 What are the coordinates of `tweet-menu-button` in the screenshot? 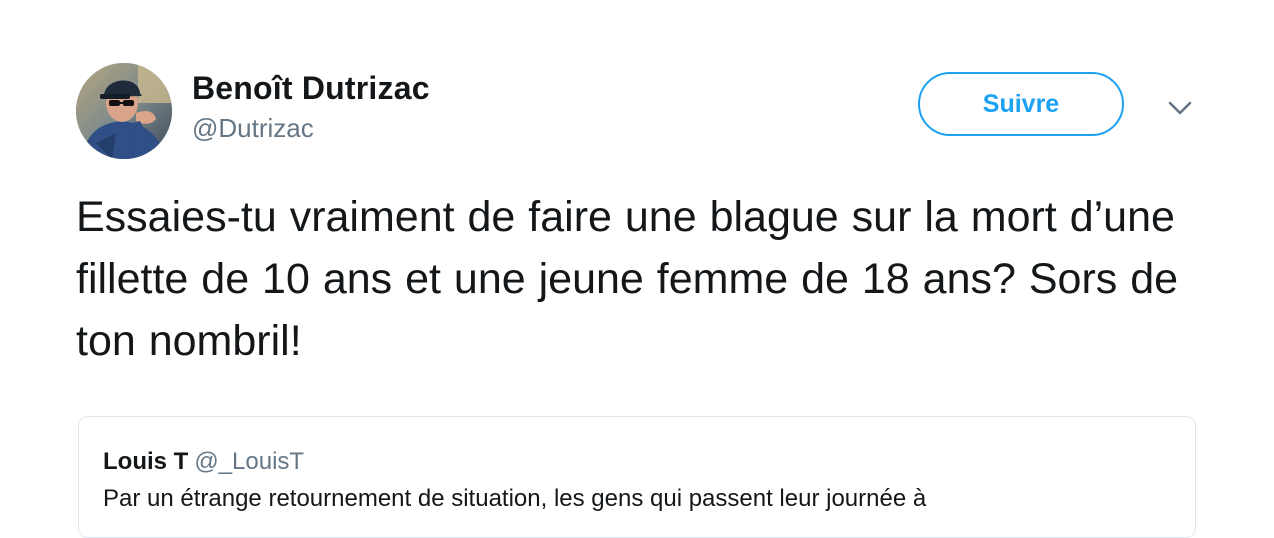 It's located at (1180, 108).